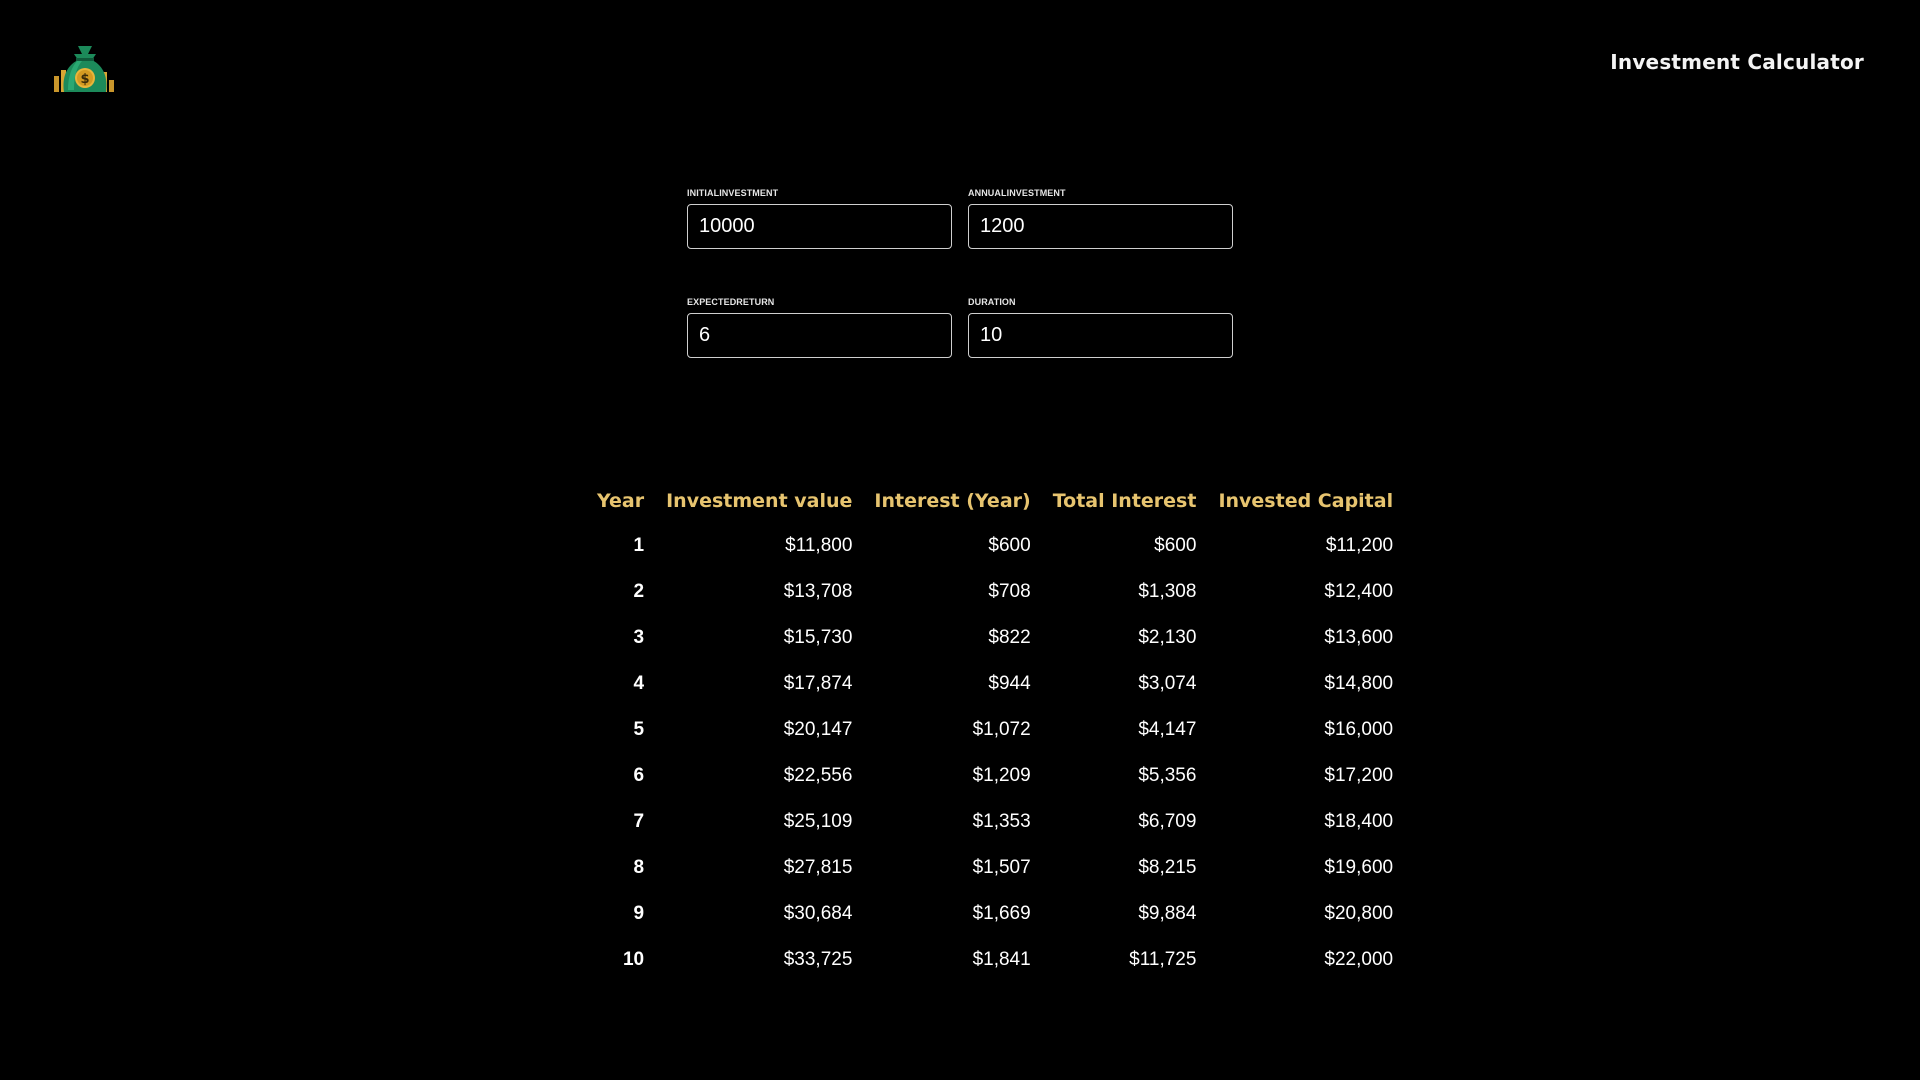  I want to click on input-row: INITIALINVESTMENT ANNUALINVESTMENT, so click(960, 218).